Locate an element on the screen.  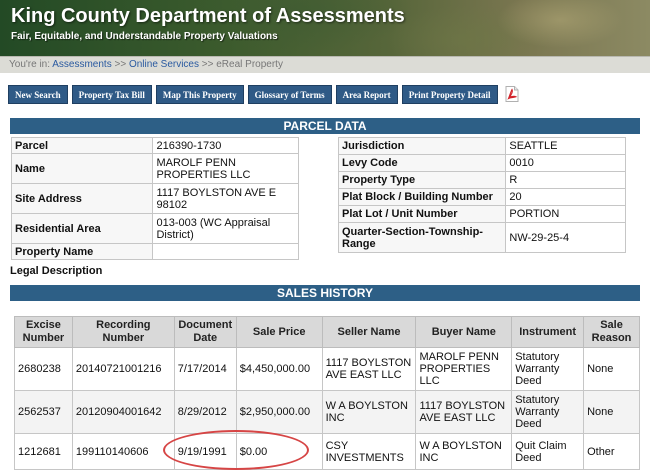
breadcrumb-link-online-services: Online Services is located at coordinates (164, 64).